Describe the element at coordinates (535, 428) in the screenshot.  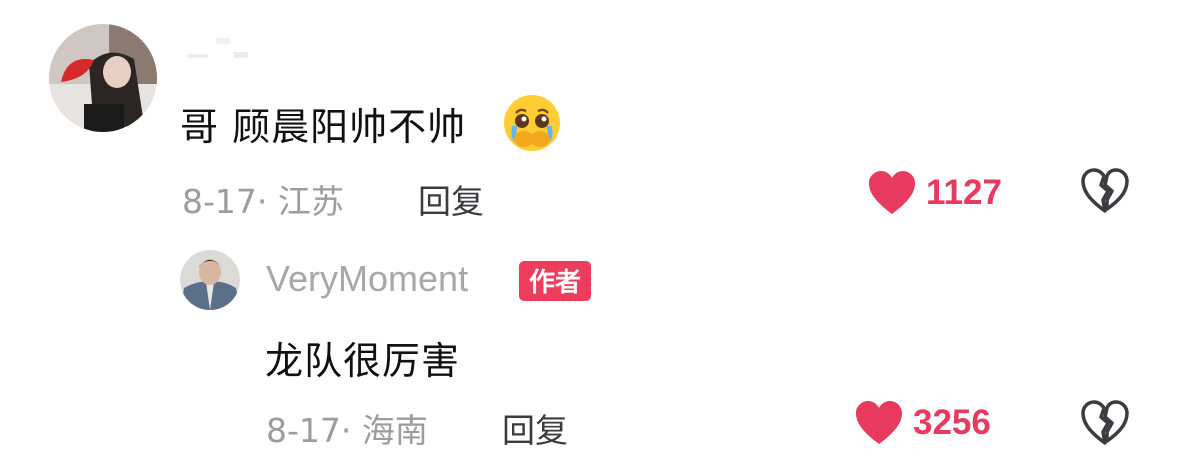
I see `reply-reply-button: 回复` at that location.